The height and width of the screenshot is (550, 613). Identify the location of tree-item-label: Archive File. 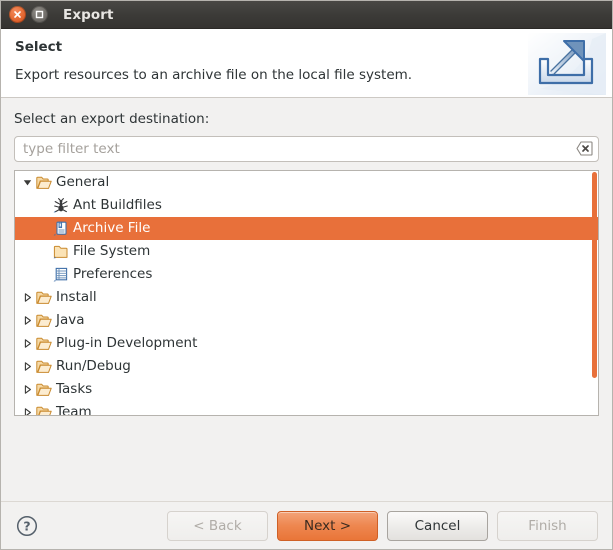
(112, 228).